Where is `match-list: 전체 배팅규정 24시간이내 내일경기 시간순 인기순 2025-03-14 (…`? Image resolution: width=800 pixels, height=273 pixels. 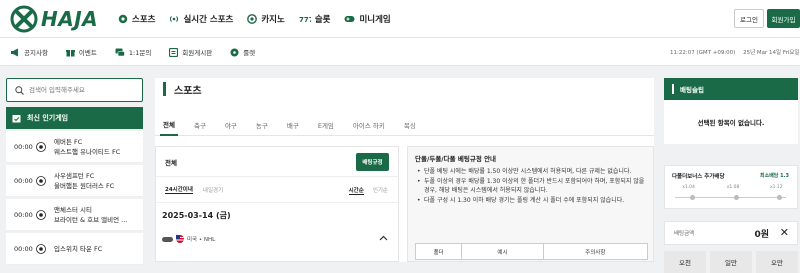 match-list: 전체 배팅규정 24시간이내 내일경기 시간순 인기순 2025-03-14 (… is located at coordinates (277, 204).